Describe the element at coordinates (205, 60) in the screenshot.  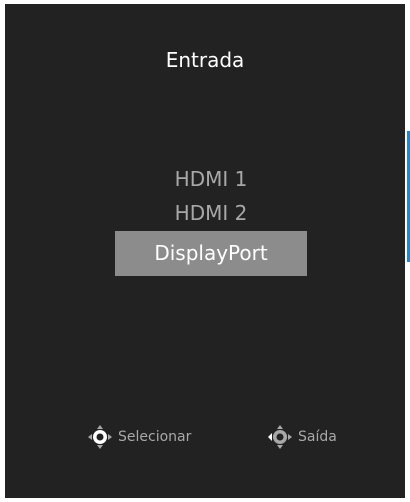
I see `menu-title: Entrada` at that location.